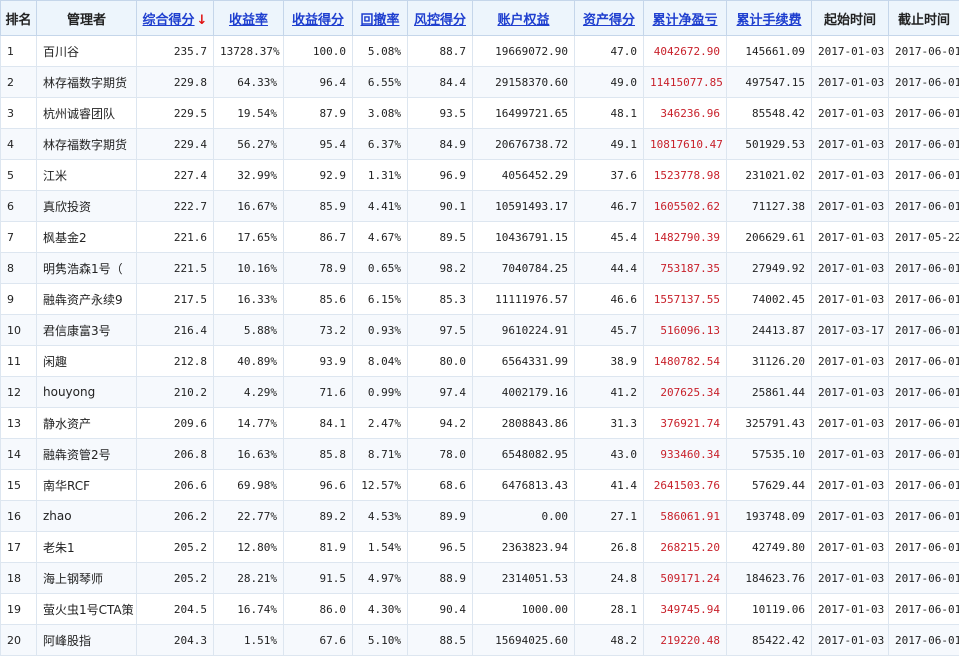  Describe the element at coordinates (249, 361) in the screenshot. I see `cell-return: 40.89%` at that location.